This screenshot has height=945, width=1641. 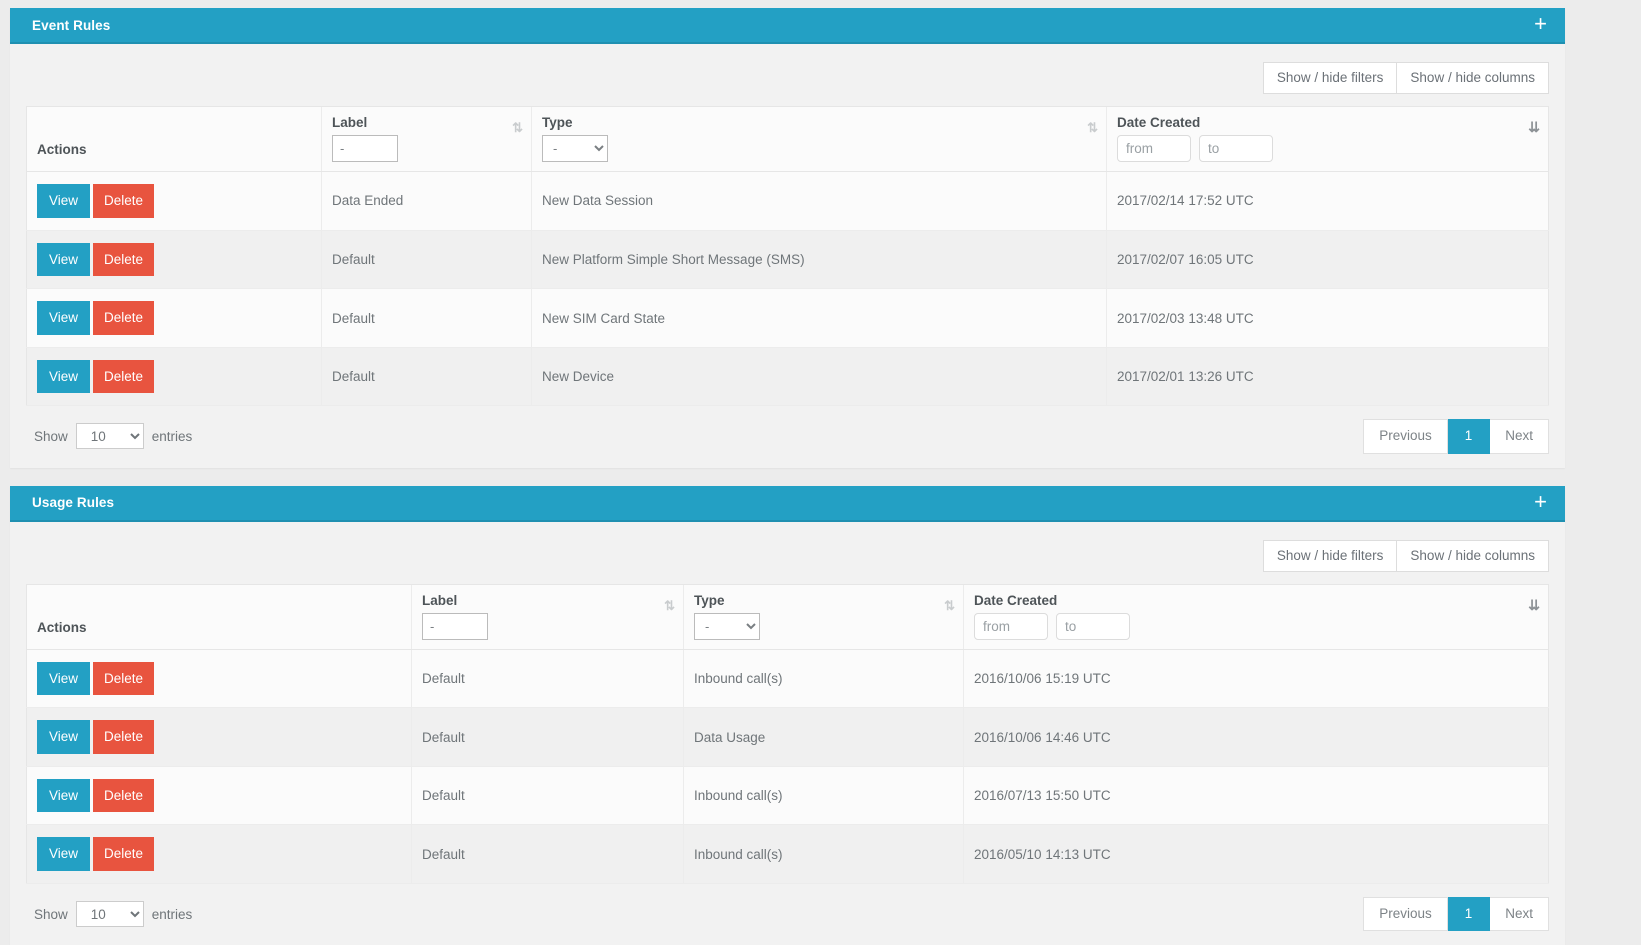 I want to click on column-label-type: Type, so click(x=557, y=123).